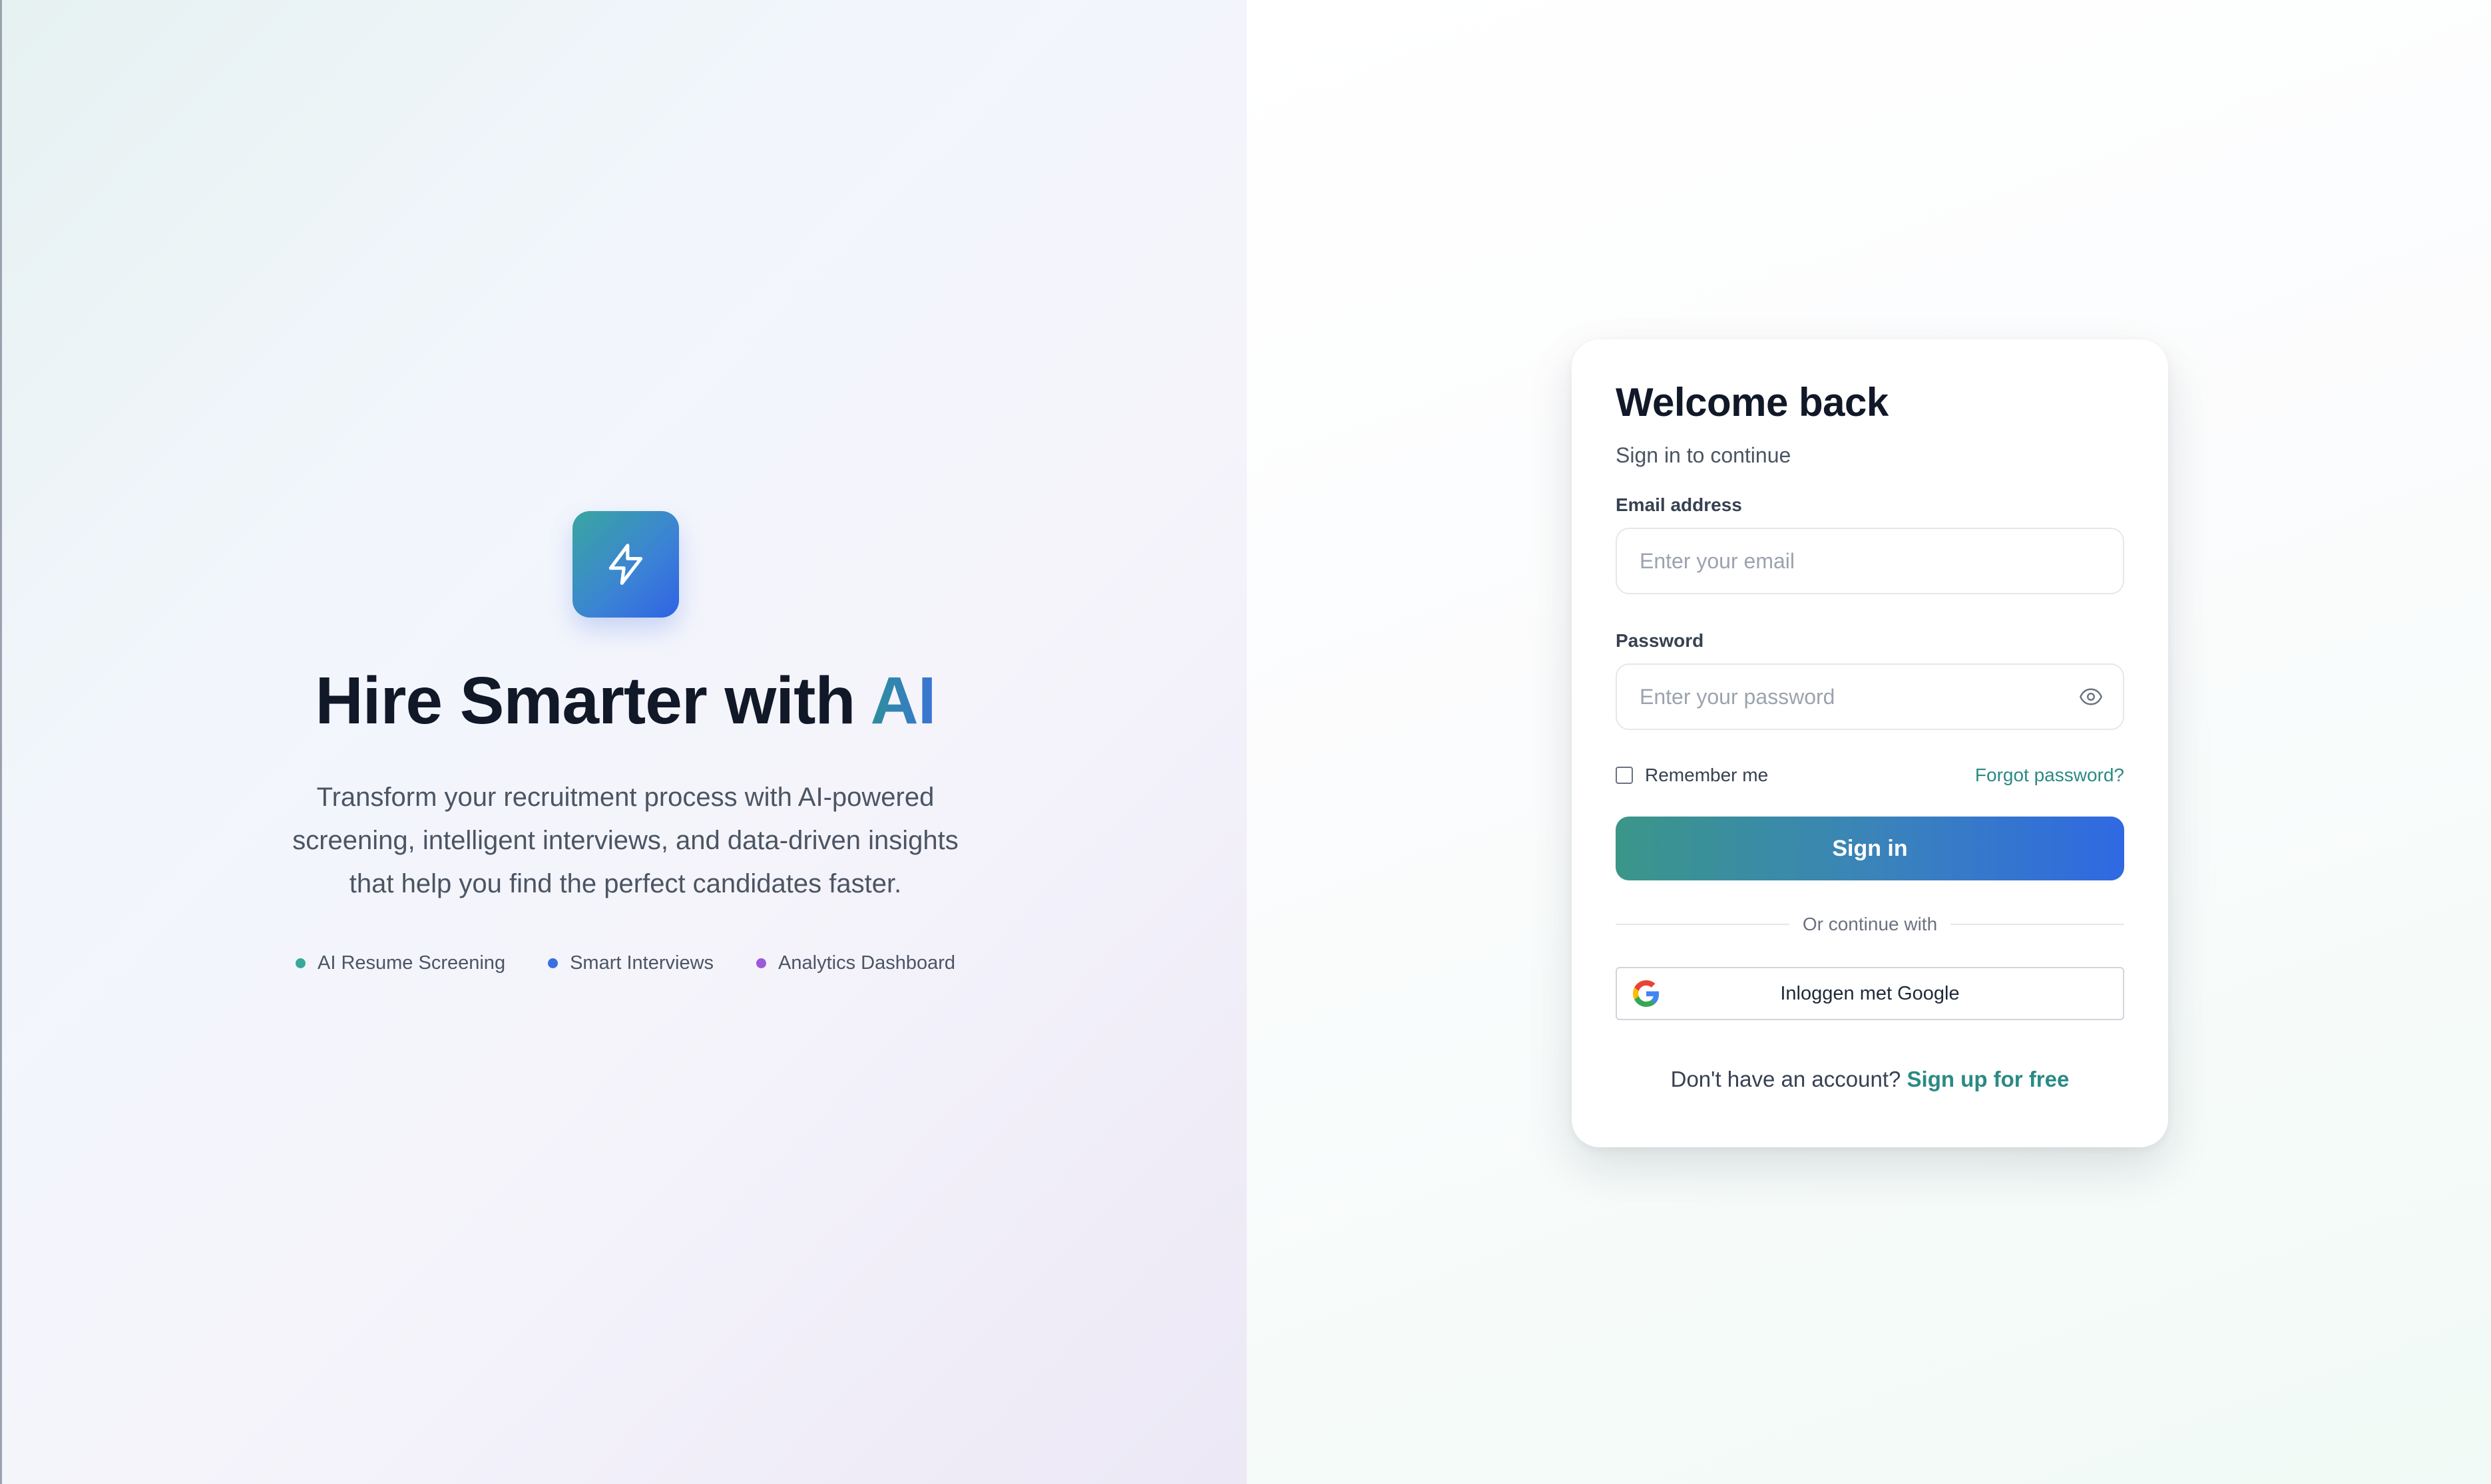 The image size is (2491, 1484). What do you see at coordinates (593, 700) in the screenshot?
I see `hero-title-main: Hire Smarter with` at bounding box center [593, 700].